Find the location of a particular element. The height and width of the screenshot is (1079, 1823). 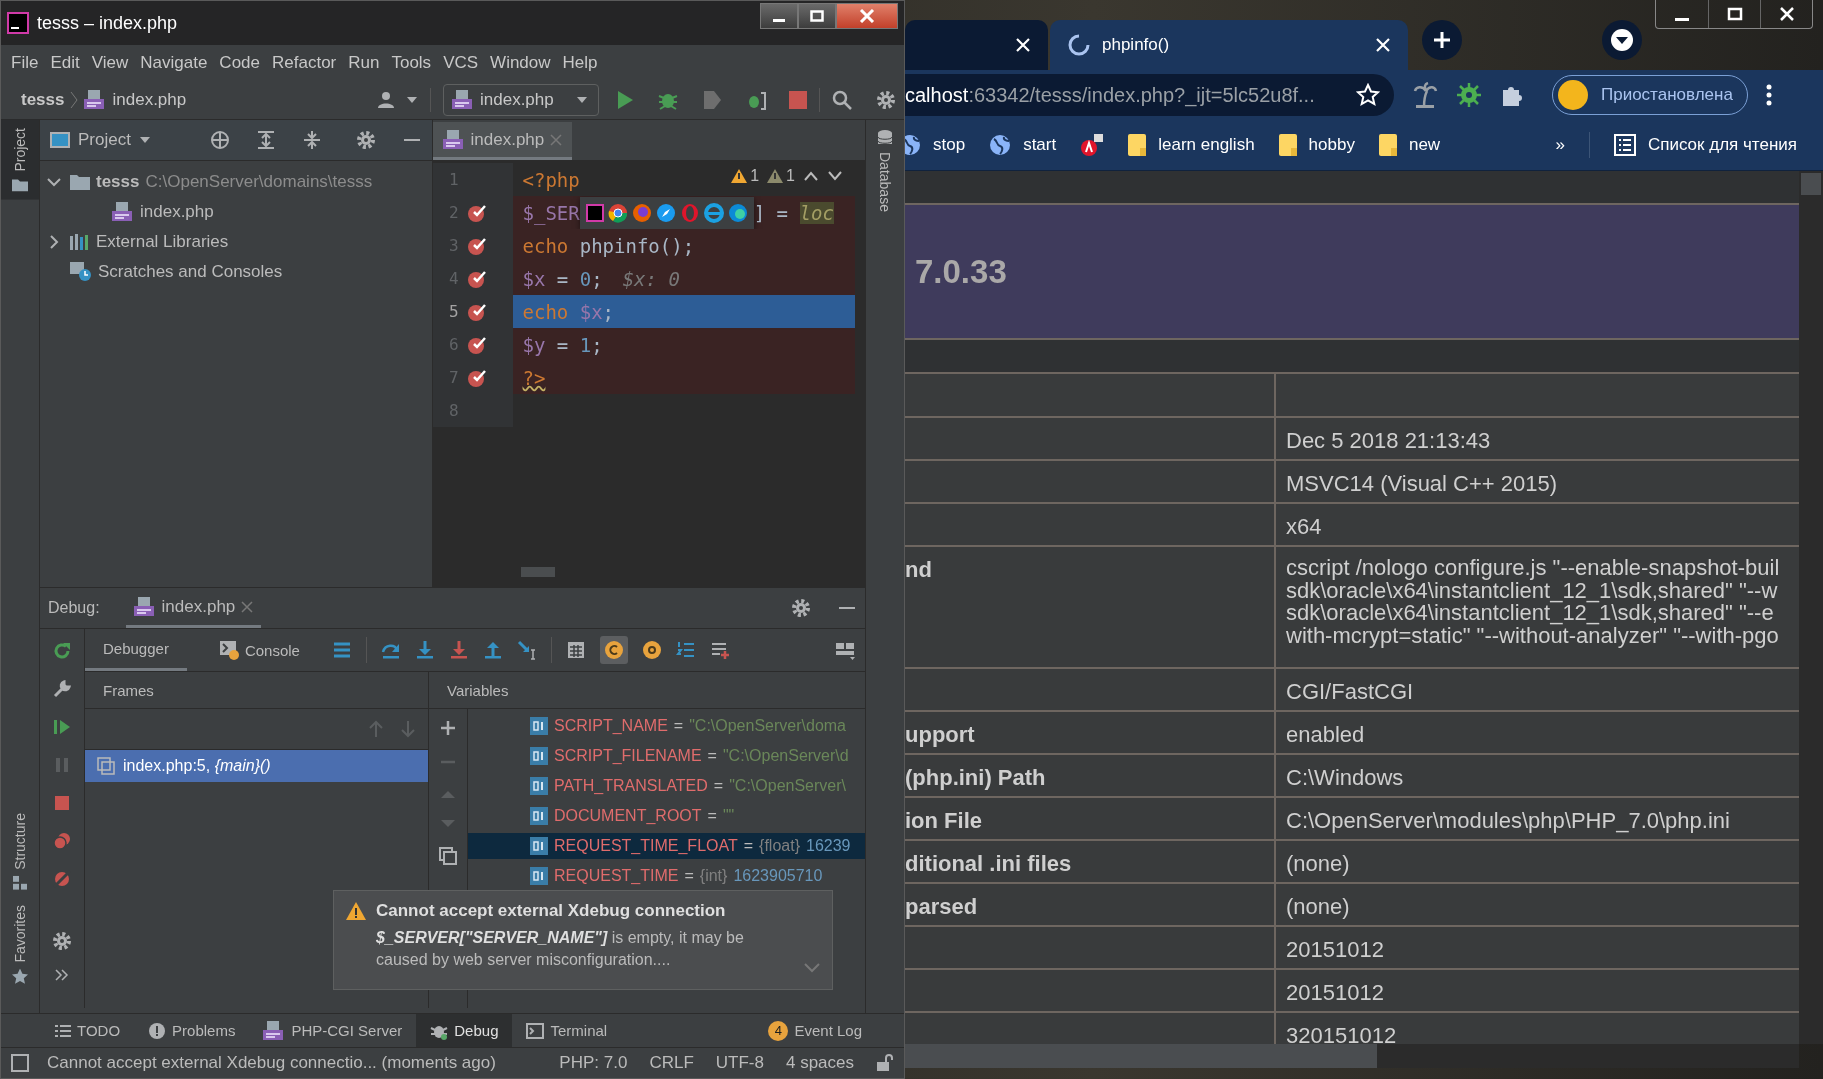

app-logo-icon is located at coordinates (594, 212).